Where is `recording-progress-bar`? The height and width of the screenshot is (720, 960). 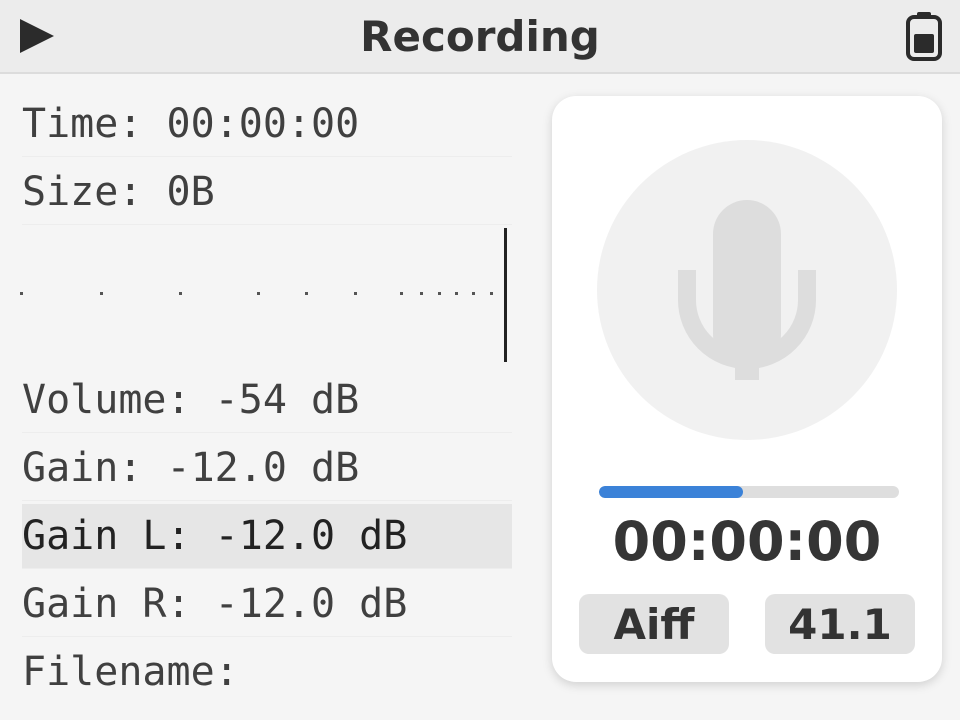 recording-progress-bar is located at coordinates (749, 492).